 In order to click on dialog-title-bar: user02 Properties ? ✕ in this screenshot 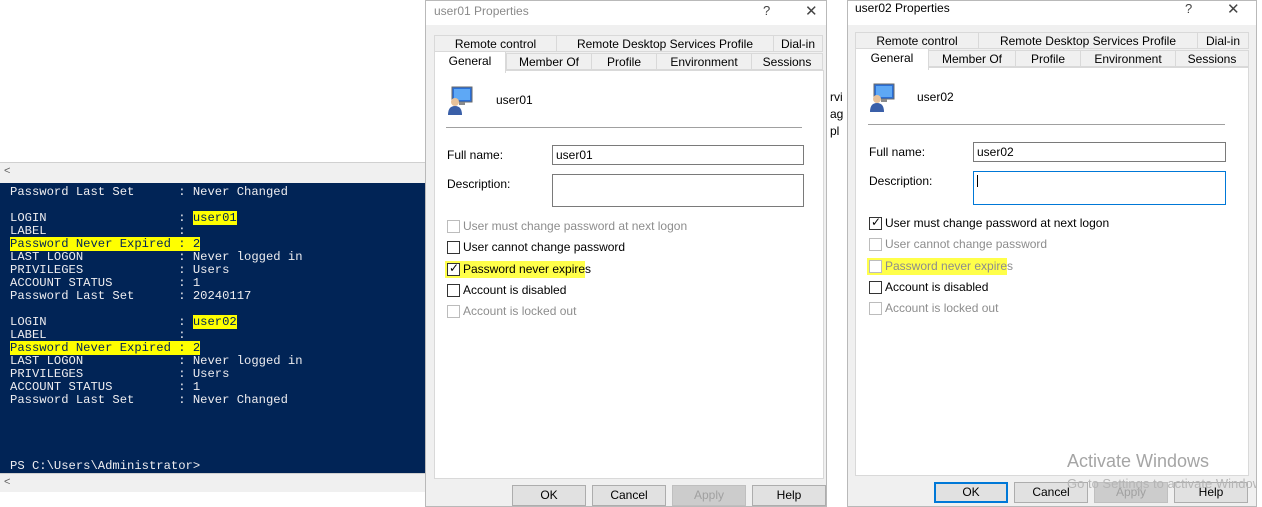, I will do `click(1052, 13)`.